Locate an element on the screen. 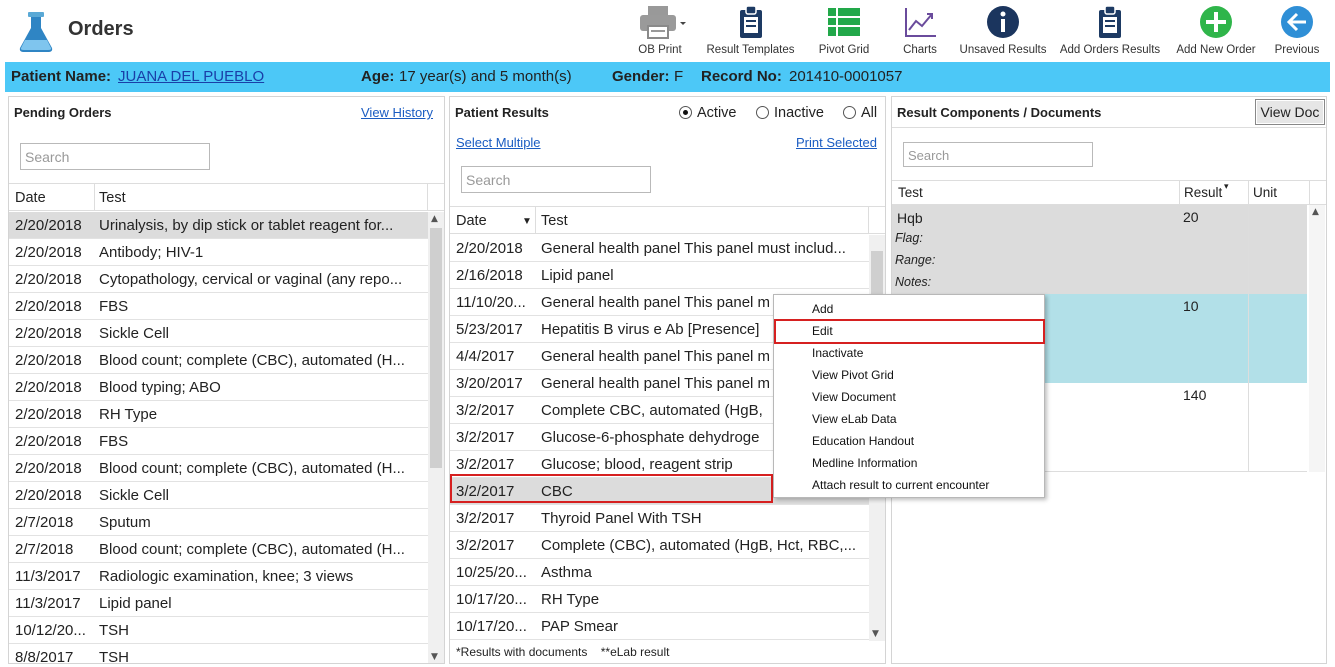  menu-item-view-document: View Document is located at coordinates (854, 397).